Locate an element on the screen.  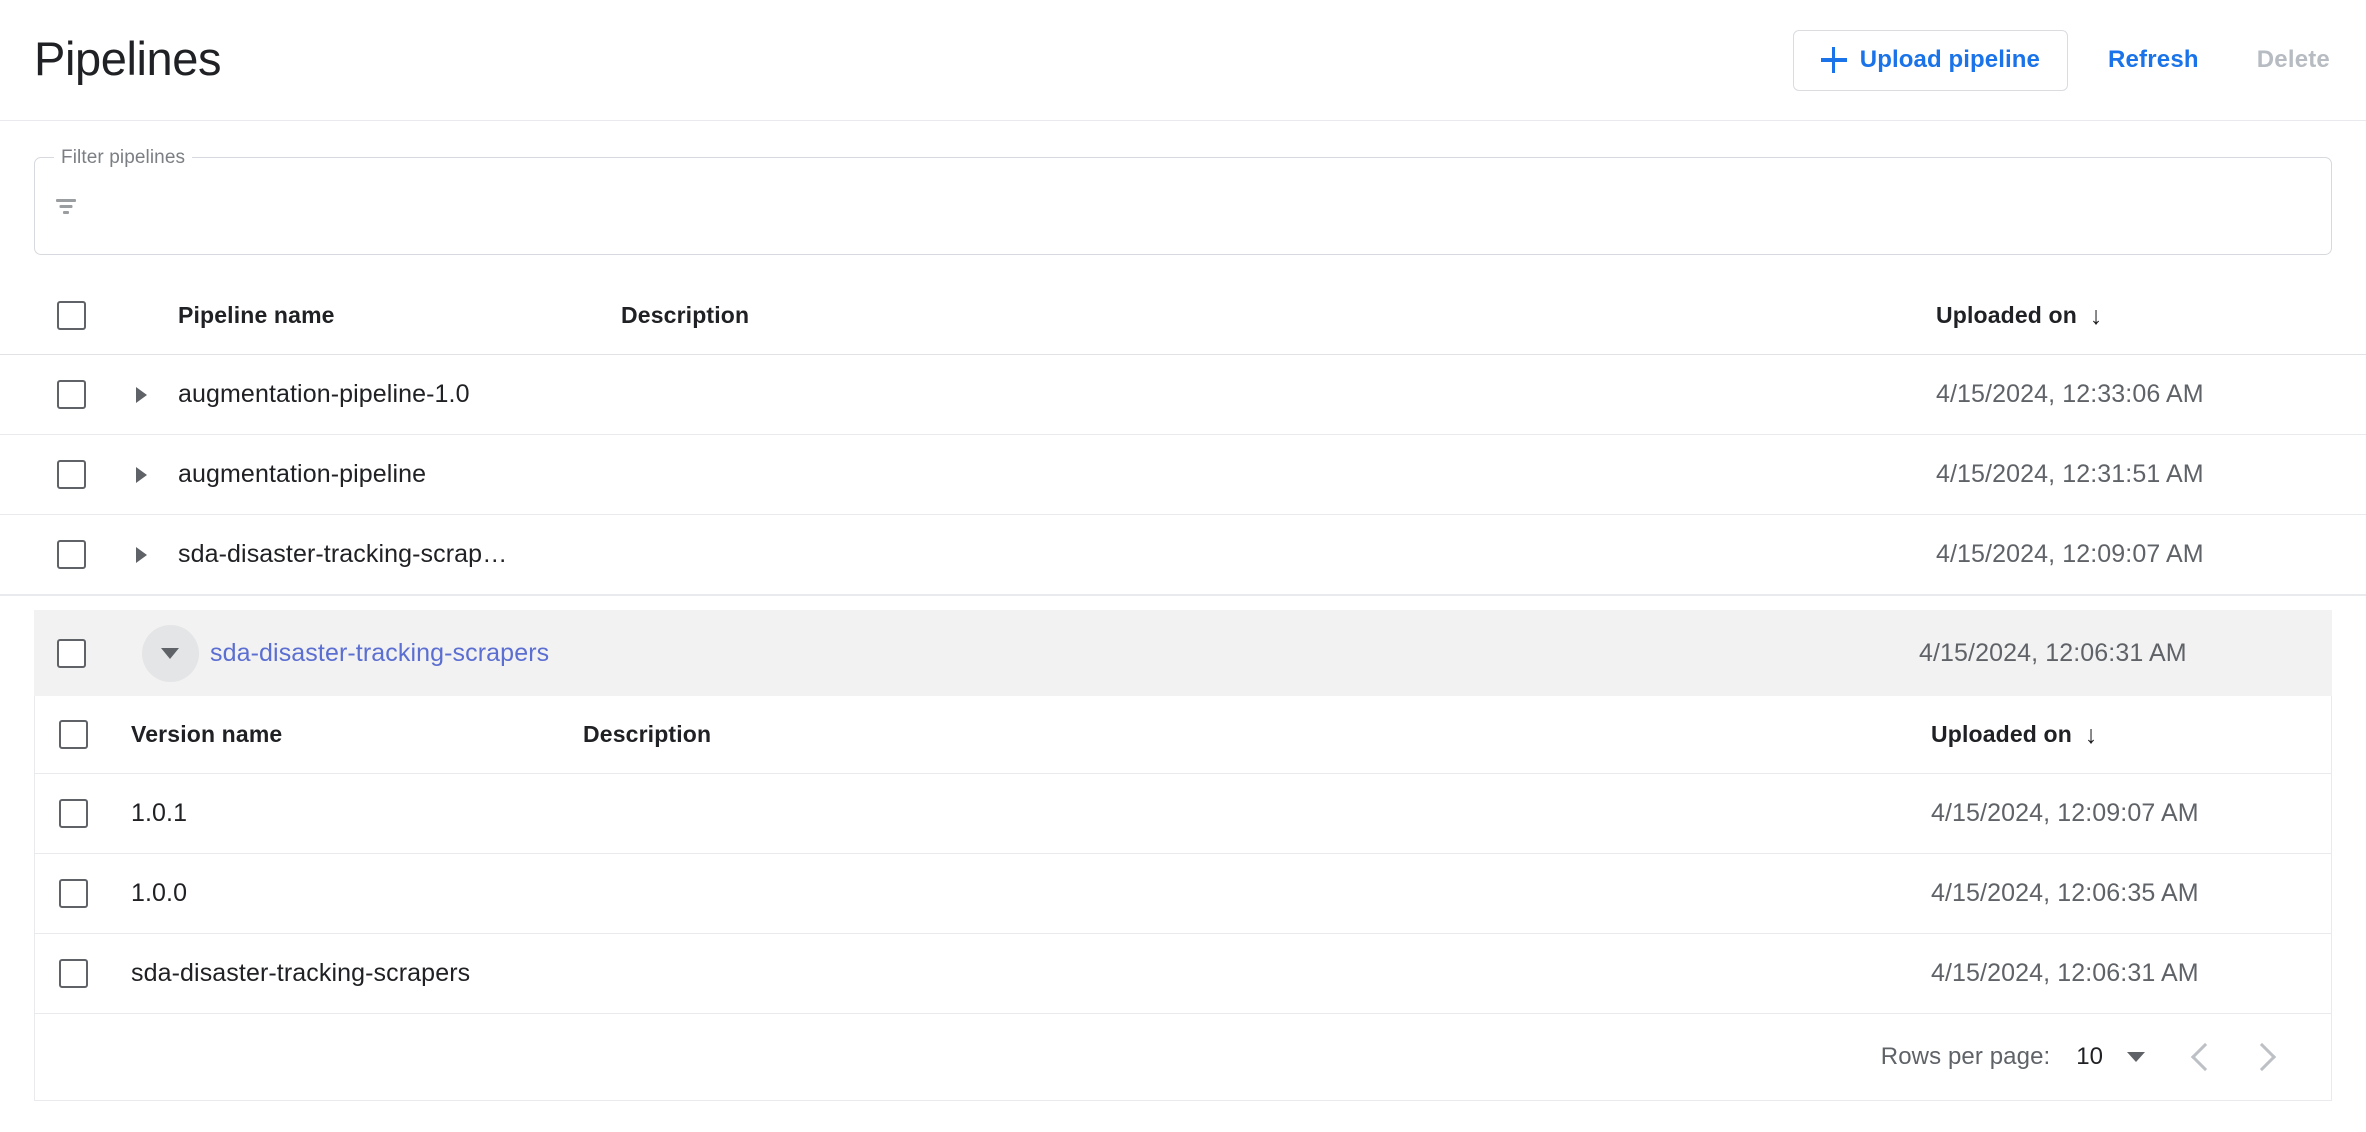
versions-select-all-cell is located at coordinates (83, 734).